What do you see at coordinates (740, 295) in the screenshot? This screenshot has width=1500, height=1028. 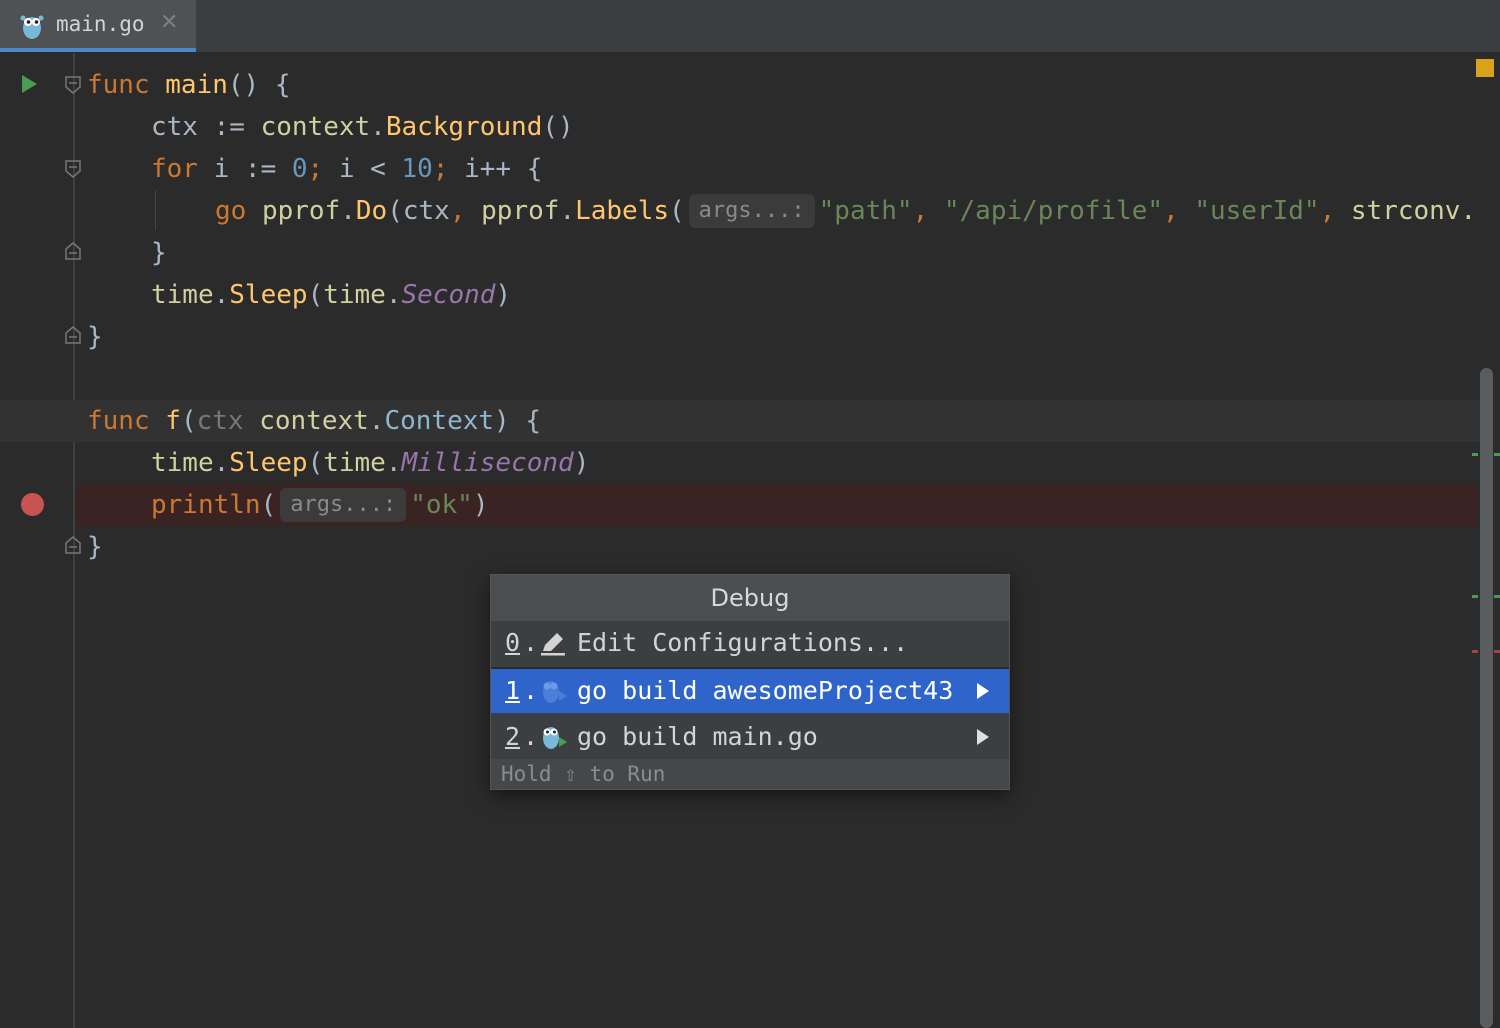 I see `code-line: time.Sleep(time.Second)` at bounding box center [740, 295].